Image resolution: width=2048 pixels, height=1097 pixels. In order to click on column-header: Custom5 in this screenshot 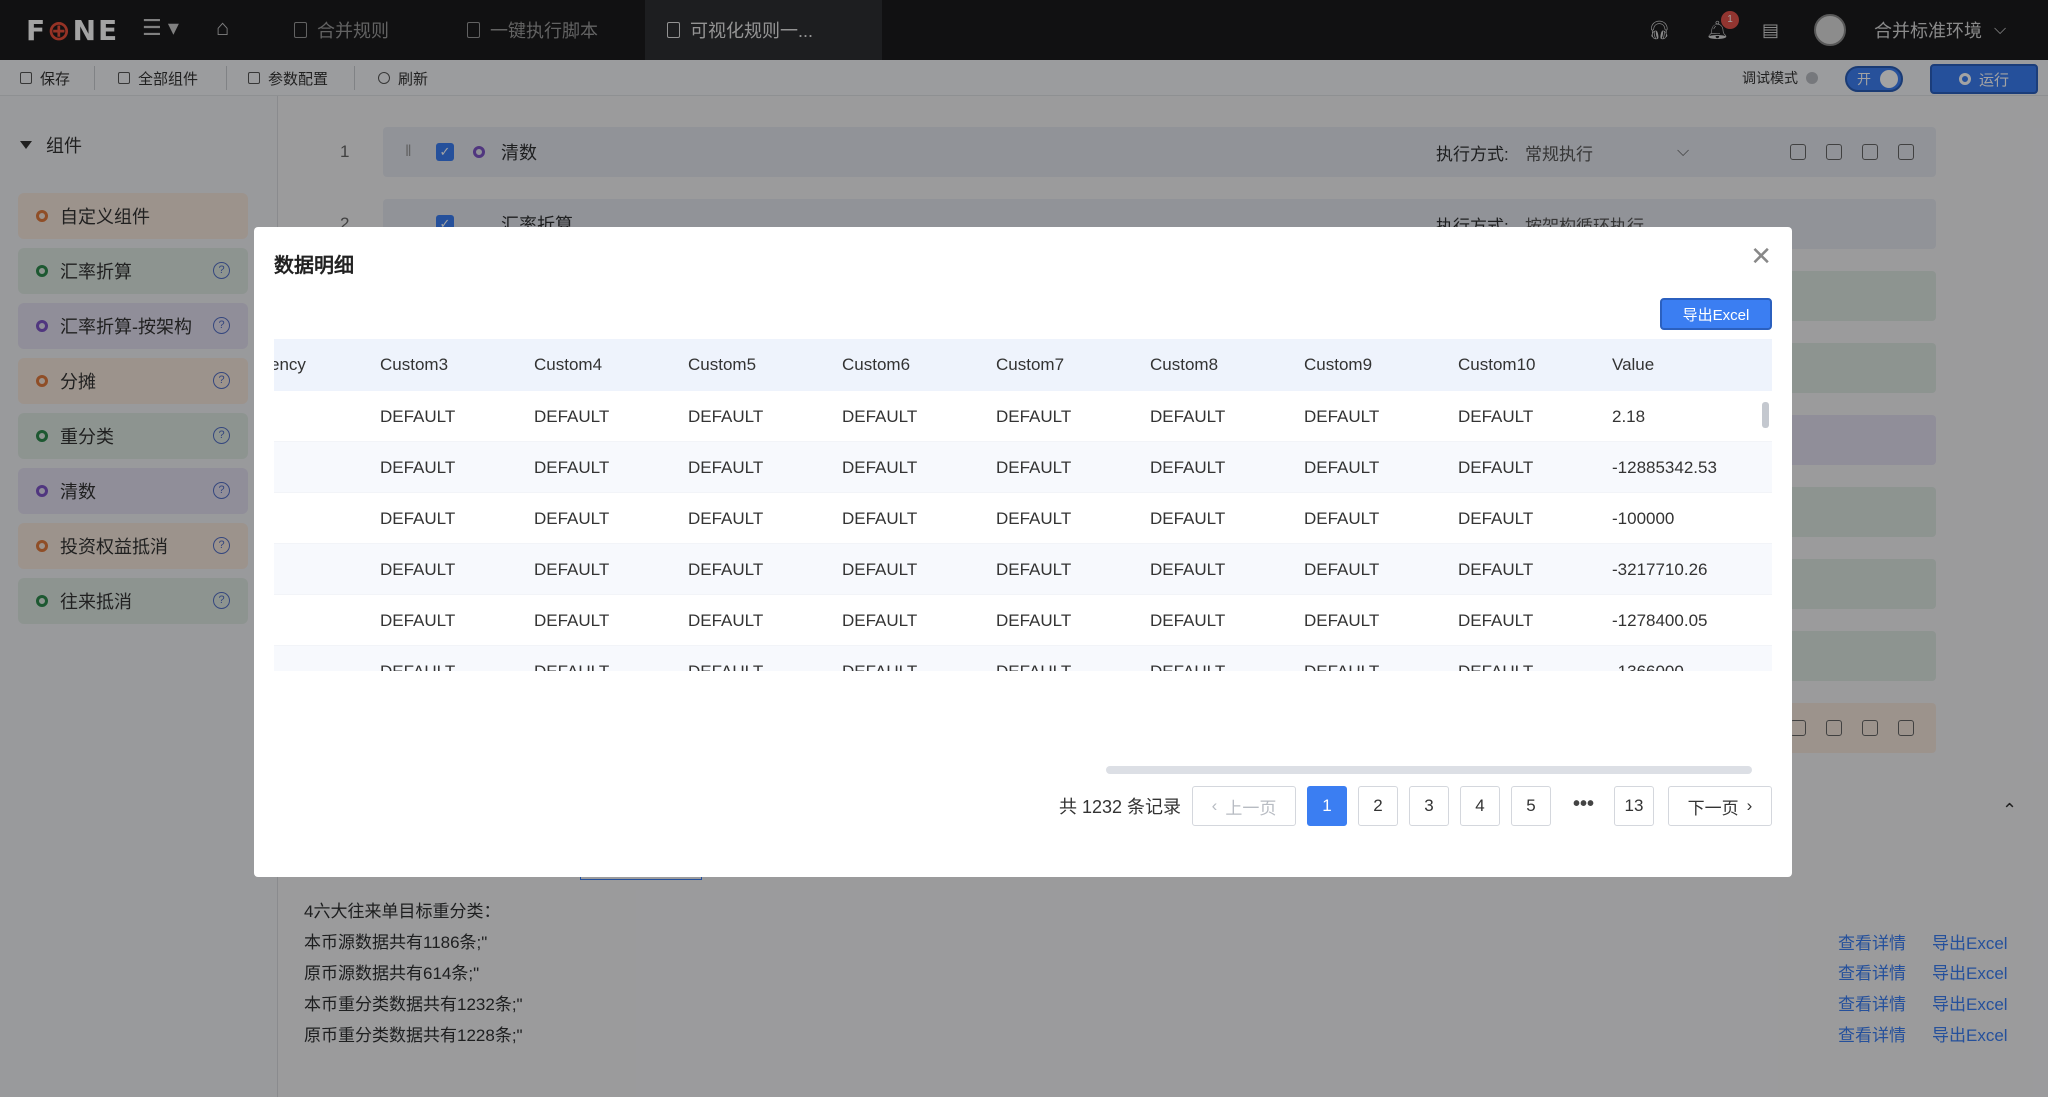, I will do `click(722, 365)`.